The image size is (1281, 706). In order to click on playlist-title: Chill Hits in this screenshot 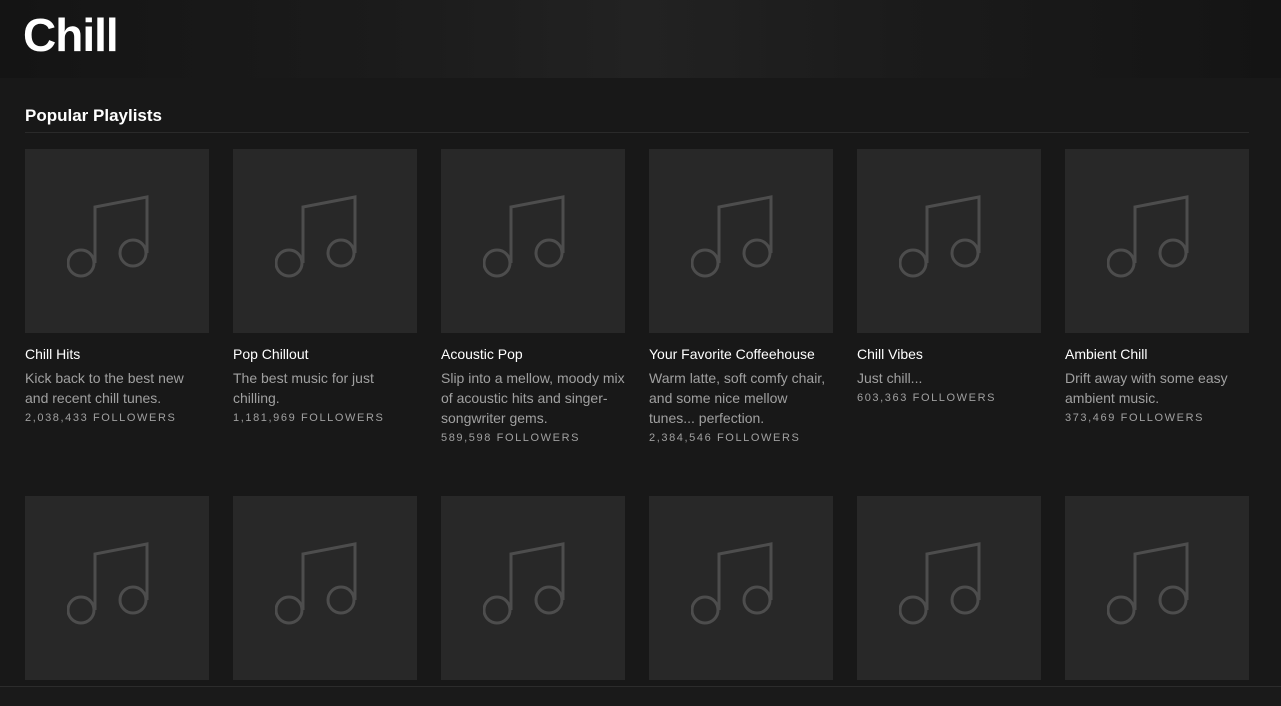, I will do `click(117, 354)`.